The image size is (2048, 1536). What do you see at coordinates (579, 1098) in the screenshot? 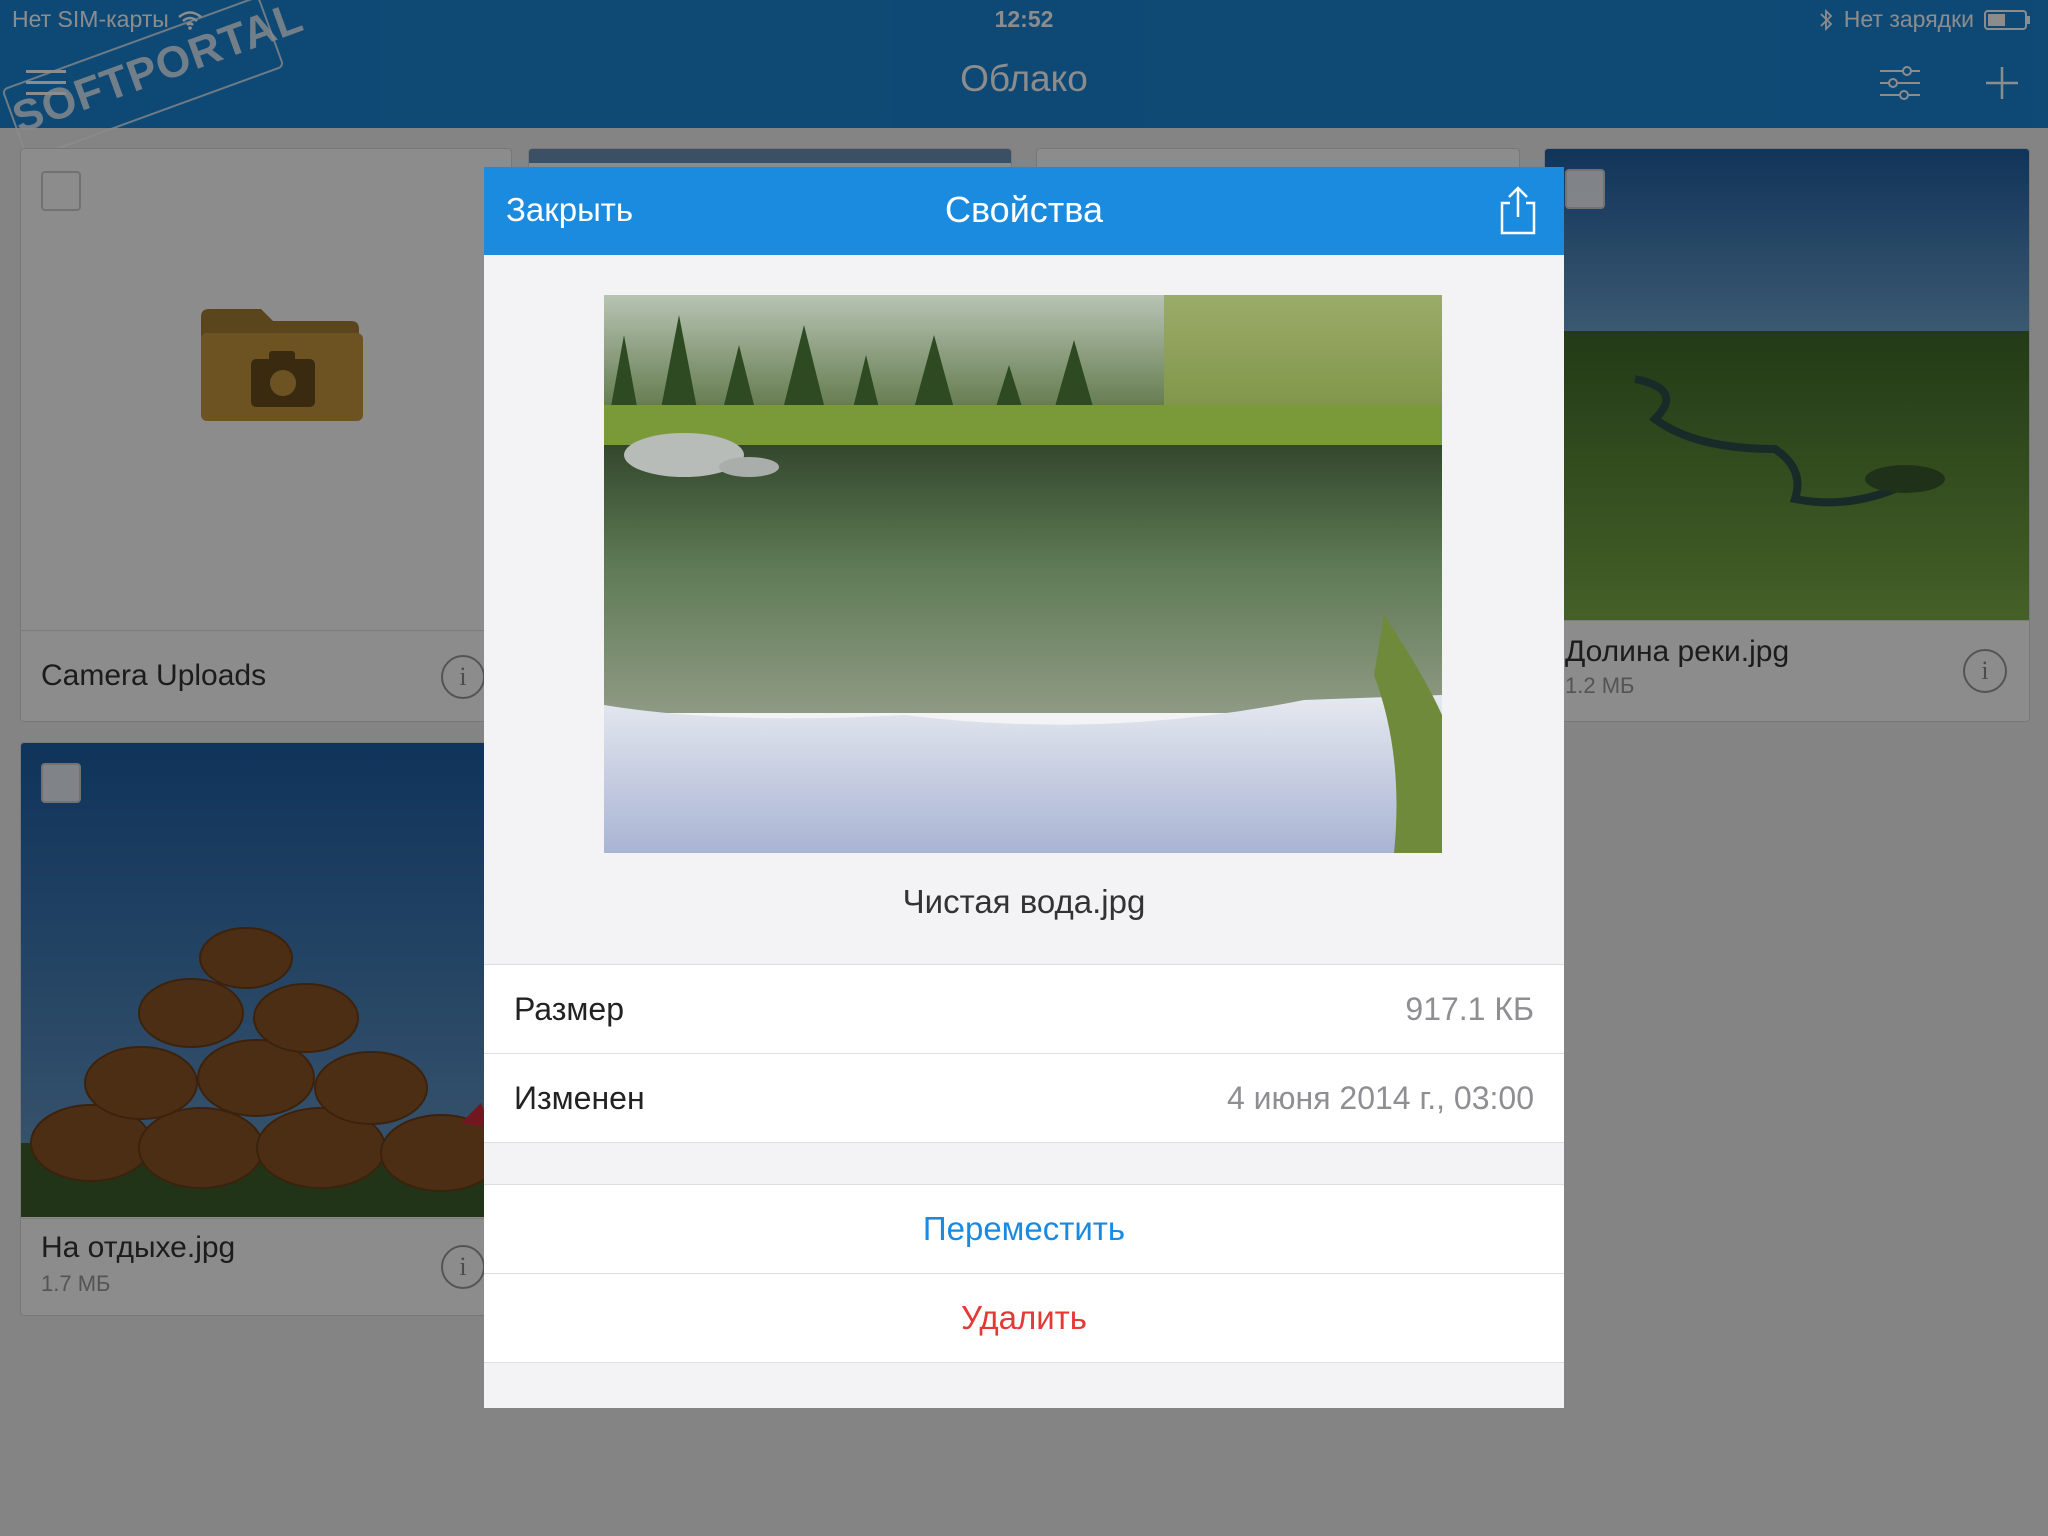
I see `property-label: Изменен` at bounding box center [579, 1098].